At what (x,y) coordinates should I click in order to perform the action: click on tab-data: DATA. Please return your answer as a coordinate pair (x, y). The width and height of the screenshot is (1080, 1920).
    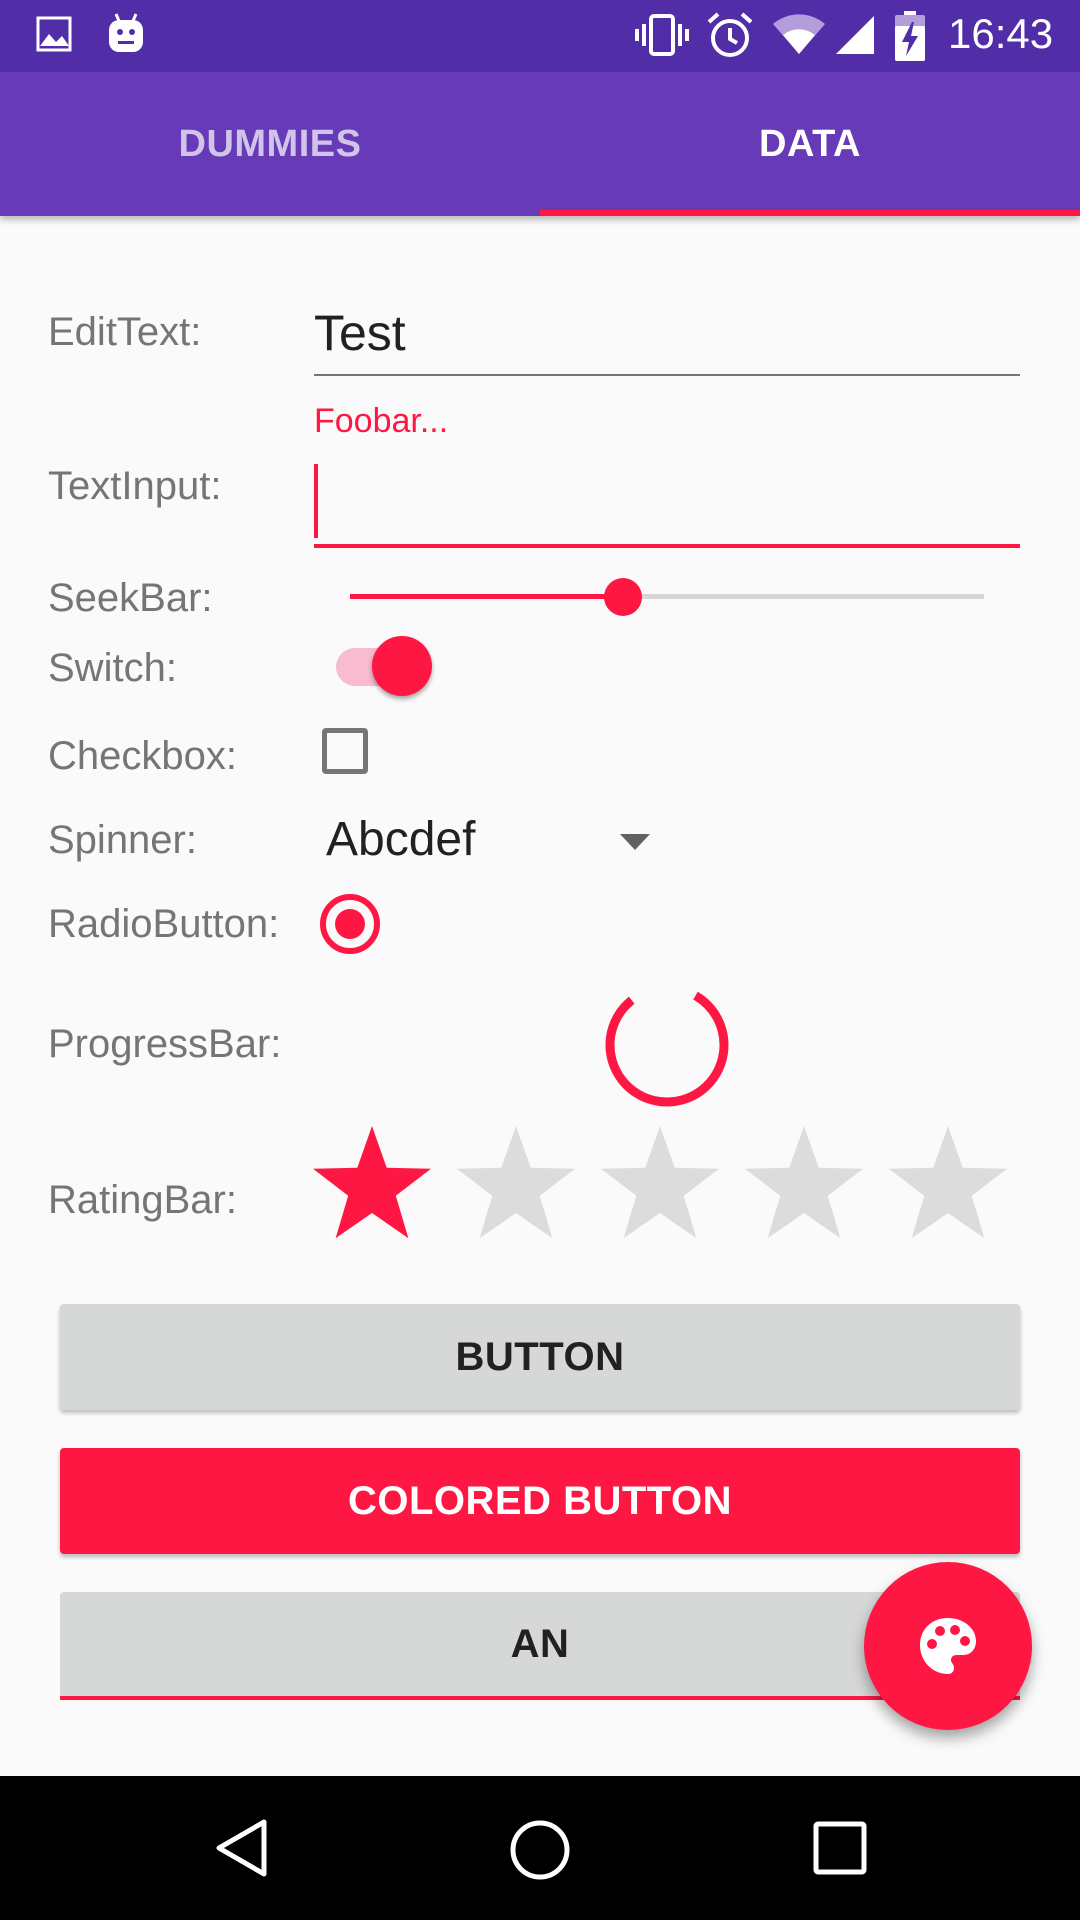
    Looking at the image, I should click on (810, 144).